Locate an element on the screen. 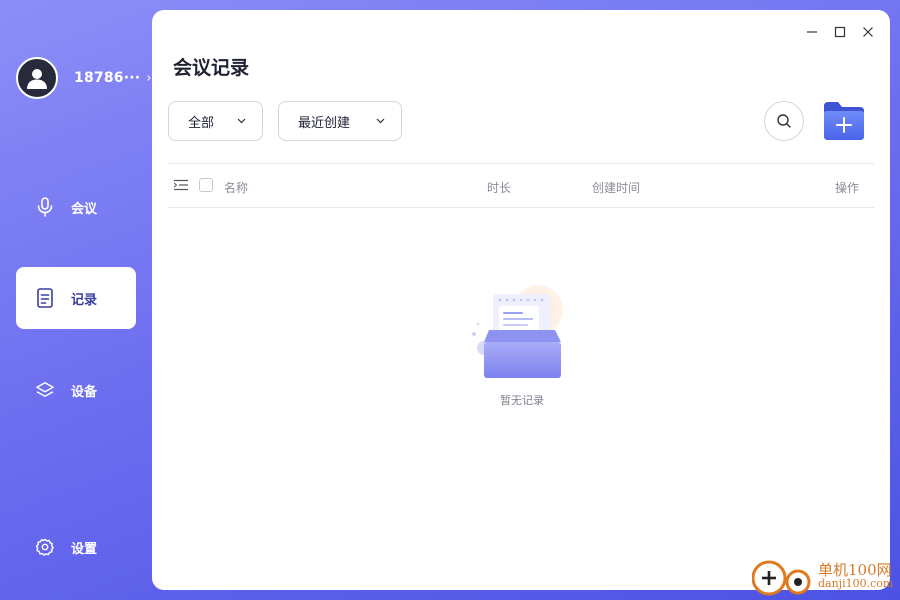 The width and height of the screenshot is (900, 600). nav-item-label: 会议 is located at coordinates (84, 209).